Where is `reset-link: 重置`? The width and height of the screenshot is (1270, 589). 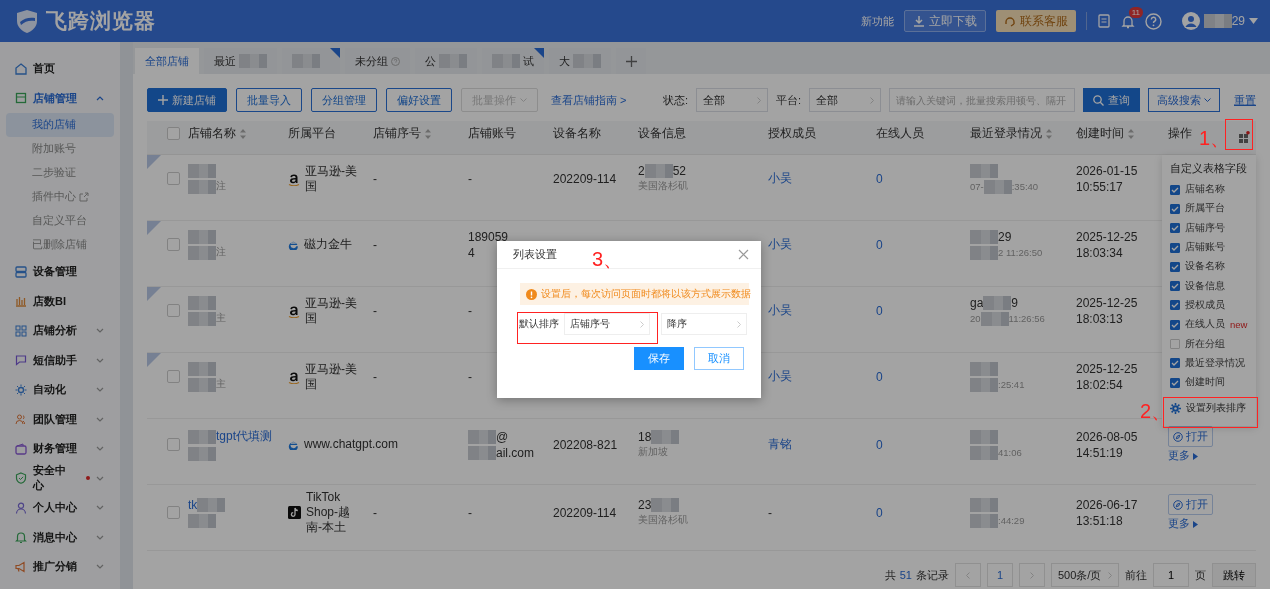
reset-link: 重置 is located at coordinates (1245, 100).